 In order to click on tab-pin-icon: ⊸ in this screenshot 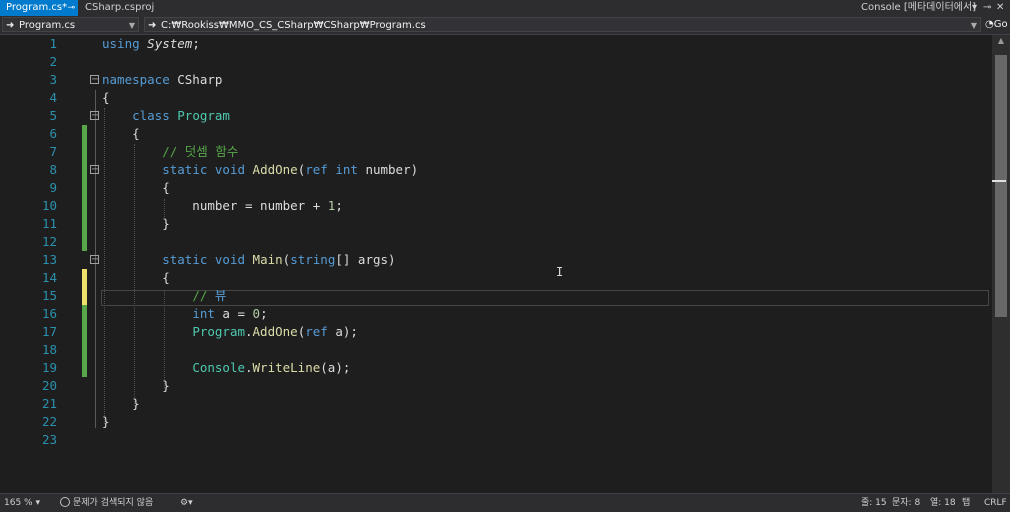, I will do `click(987, 8)`.